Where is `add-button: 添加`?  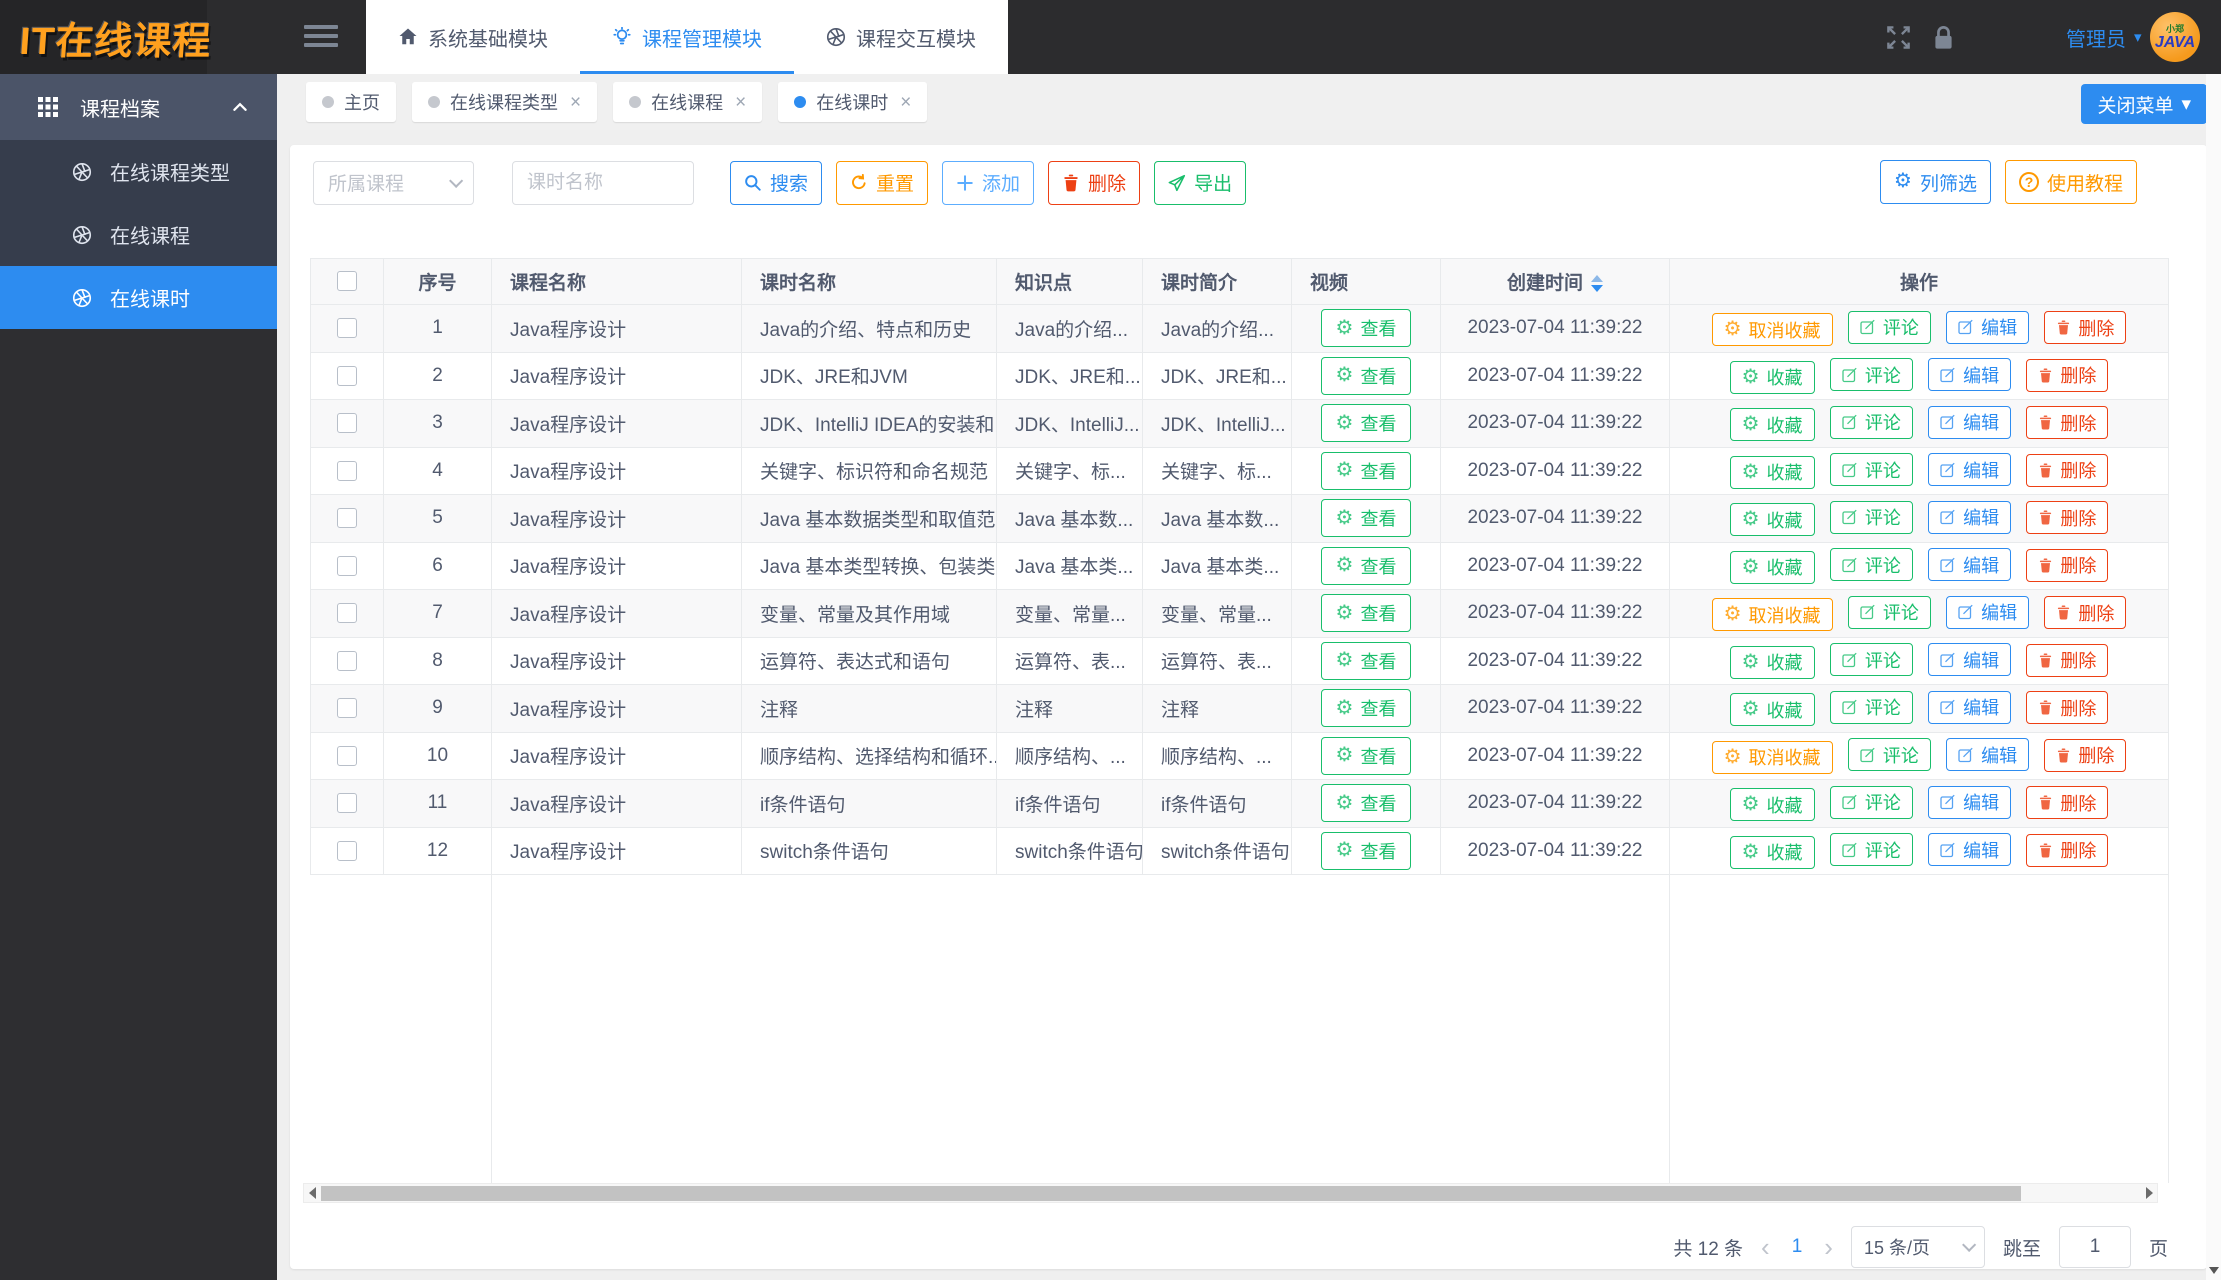 add-button: 添加 is located at coordinates (988, 182).